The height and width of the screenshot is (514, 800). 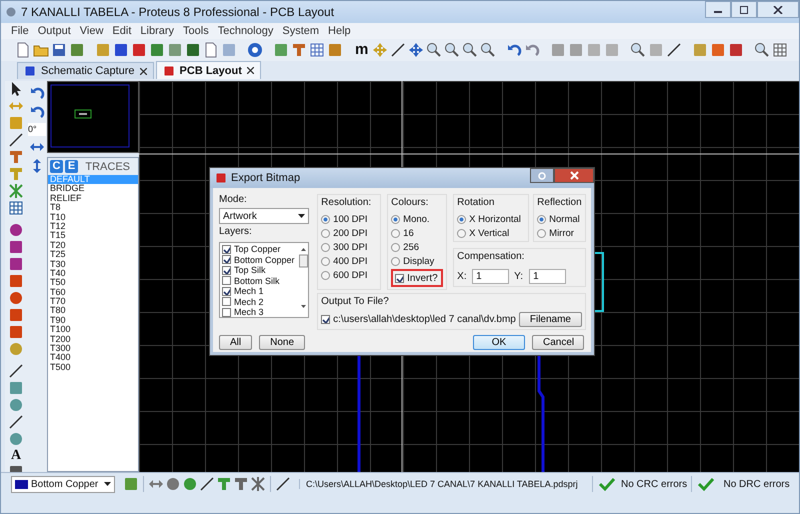 What do you see at coordinates (157, 31) in the screenshot?
I see `menu-item: Library` at bounding box center [157, 31].